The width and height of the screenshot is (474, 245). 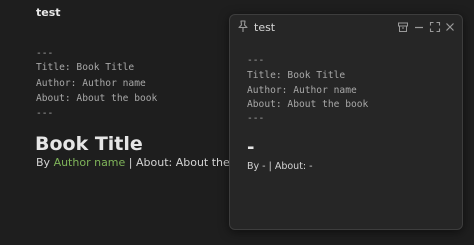 What do you see at coordinates (43, 162) in the screenshot?
I see `by-prefix: By` at bounding box center [43, 162].